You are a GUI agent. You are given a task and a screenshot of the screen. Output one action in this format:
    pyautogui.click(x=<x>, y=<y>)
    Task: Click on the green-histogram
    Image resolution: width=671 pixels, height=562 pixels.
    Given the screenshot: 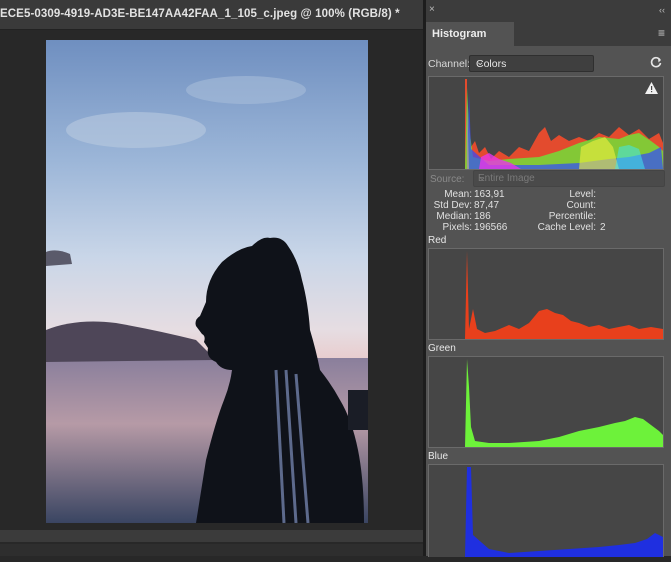 What is the action you would take?
    pyautogui.click(x=546, y=402)
    